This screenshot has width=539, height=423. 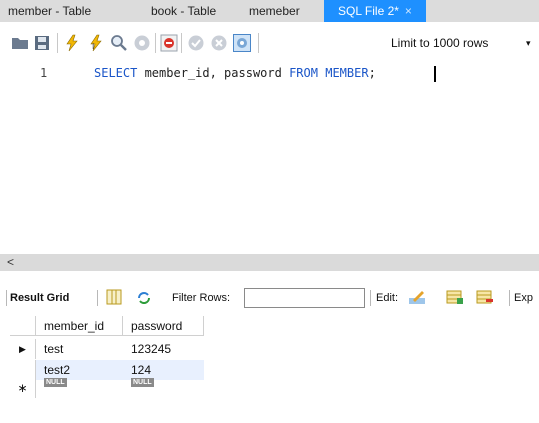 I want to click on export-label: Exp, so click(x=523, y=298).